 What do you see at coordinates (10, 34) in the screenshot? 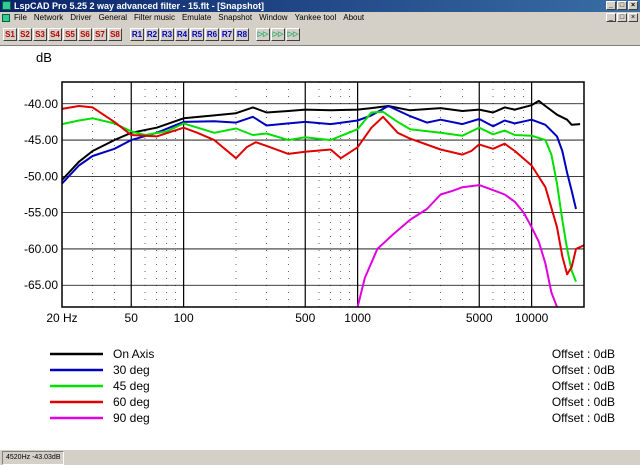
I see `snapshot-s1-button: S1` at bounding box center [10, 34].